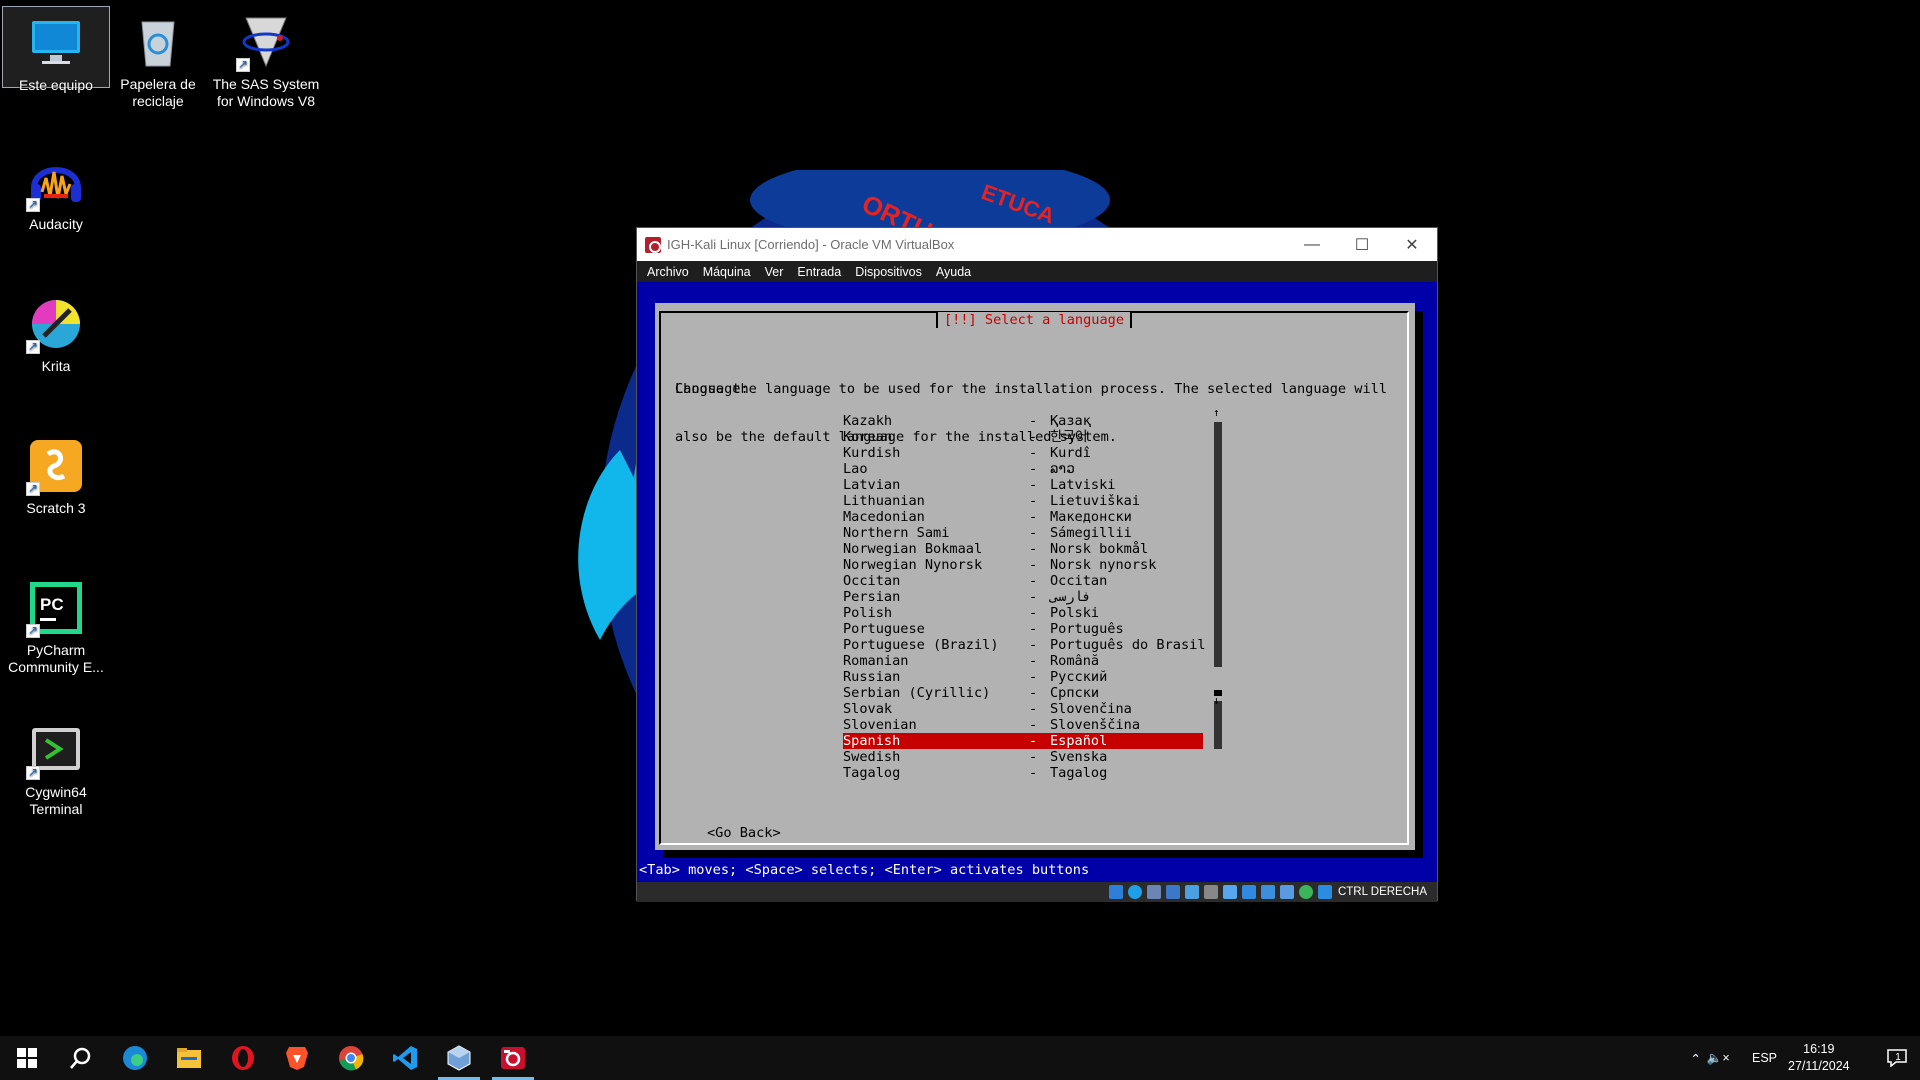 The height and width of the screenshot is (1080, 1920). I want to click on language-english-name: Portuguese, so click(884, 629).